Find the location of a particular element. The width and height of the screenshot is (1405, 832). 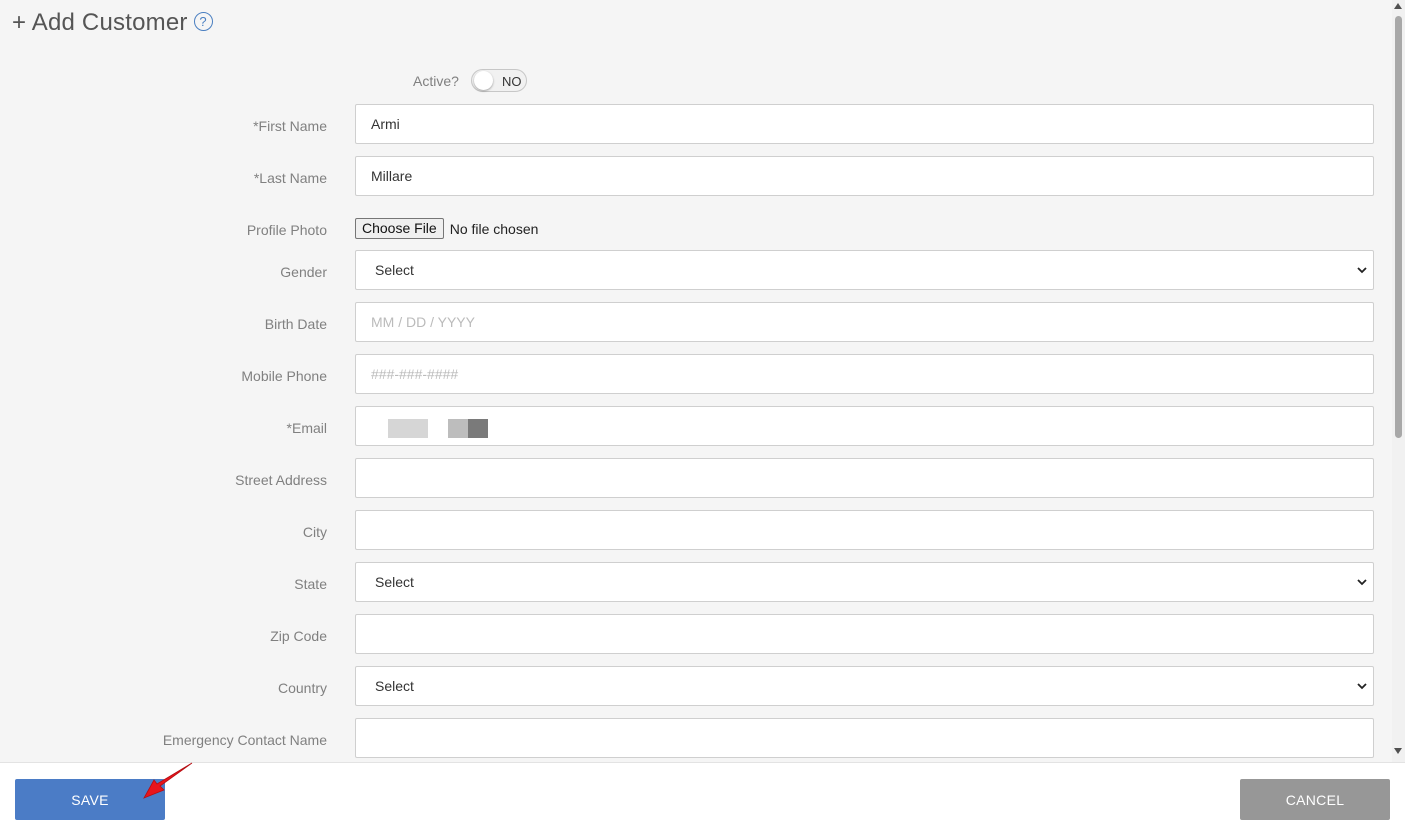

vertical-scrollbar is located at coordinates (1398, 381).